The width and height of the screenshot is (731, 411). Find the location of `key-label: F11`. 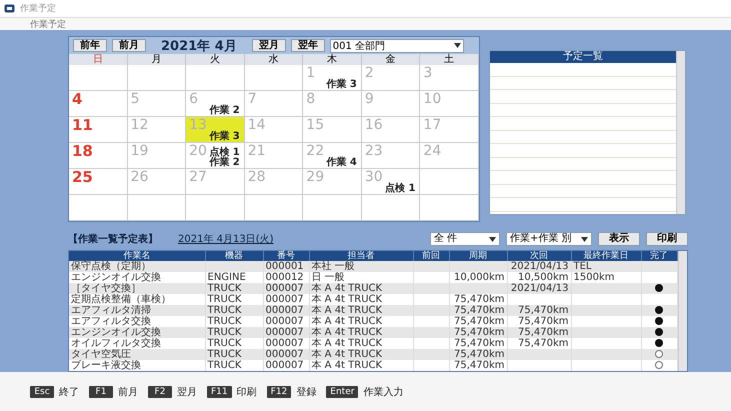

key-label: F11 is located at coordinates (219, 392).